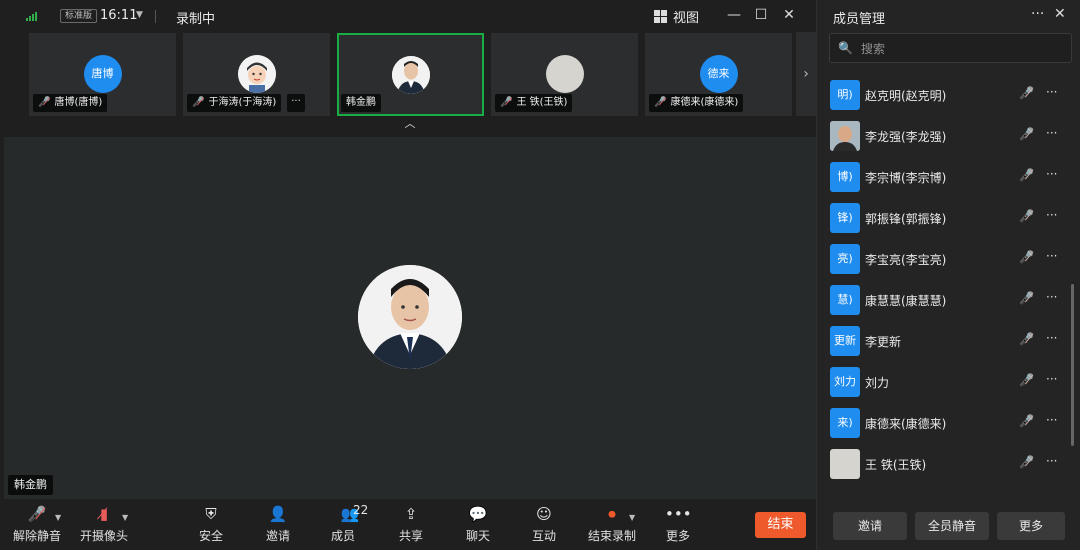  Describe the element at coordinates (37, 536) in the screenshot. I see `unmute-label: 解除静音` at that location.